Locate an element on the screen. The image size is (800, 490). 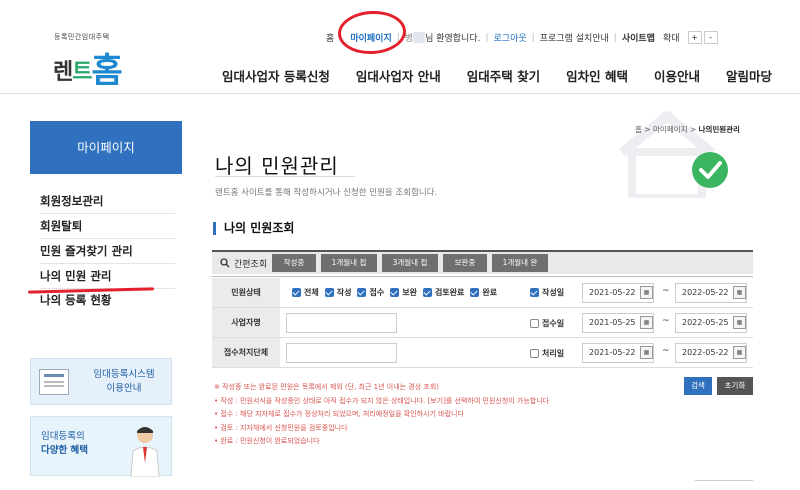
program-install-link: 프로그램 설치안내 is located at coordinates (574, 37).